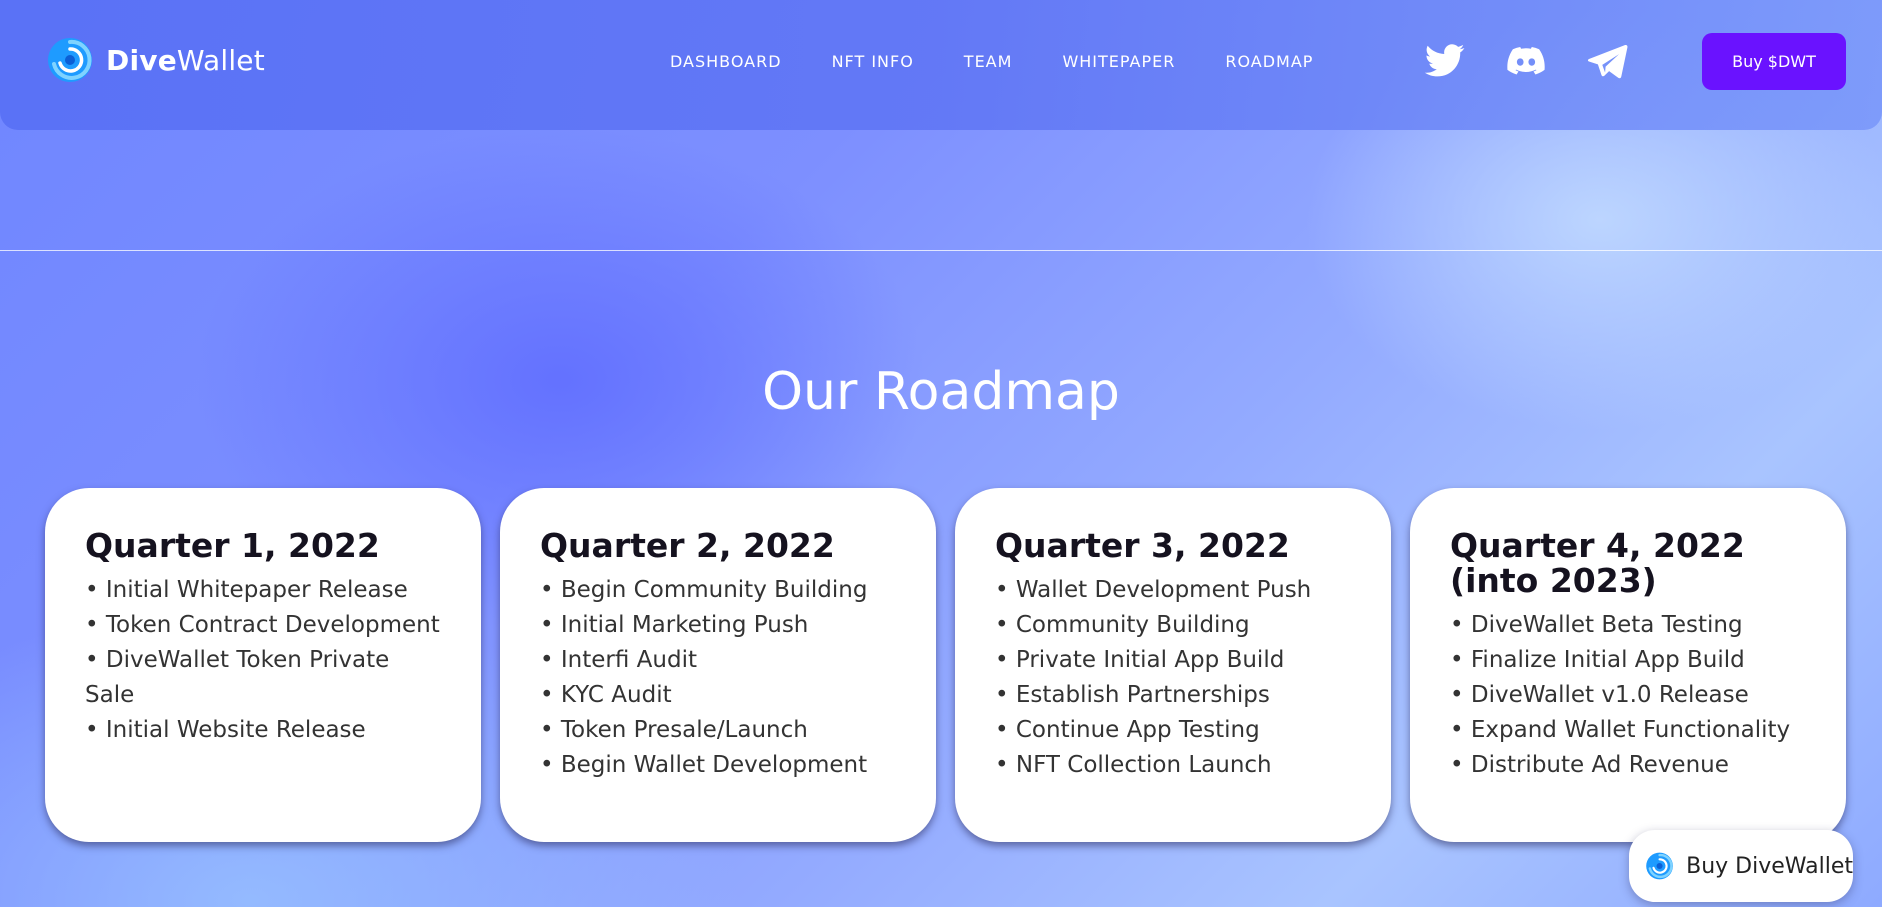  Describe the element at coordinates (232, 545) in the screenshot. I see `card-title: Quarter 1, 2022` at that location.